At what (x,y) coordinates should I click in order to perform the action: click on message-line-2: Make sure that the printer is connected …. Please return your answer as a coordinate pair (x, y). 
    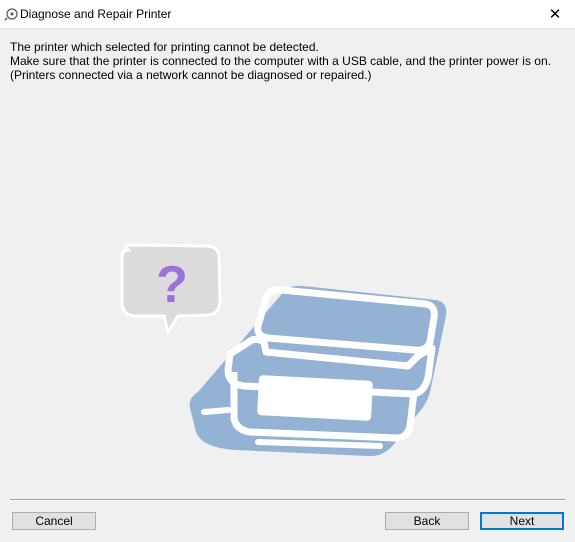
    Looking at the image, I should click on (280, 61).